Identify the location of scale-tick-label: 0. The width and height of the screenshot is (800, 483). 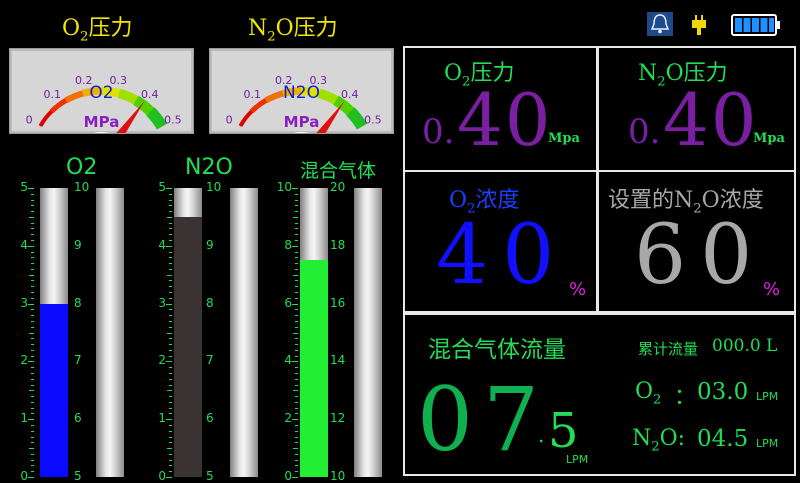
(288, 476).